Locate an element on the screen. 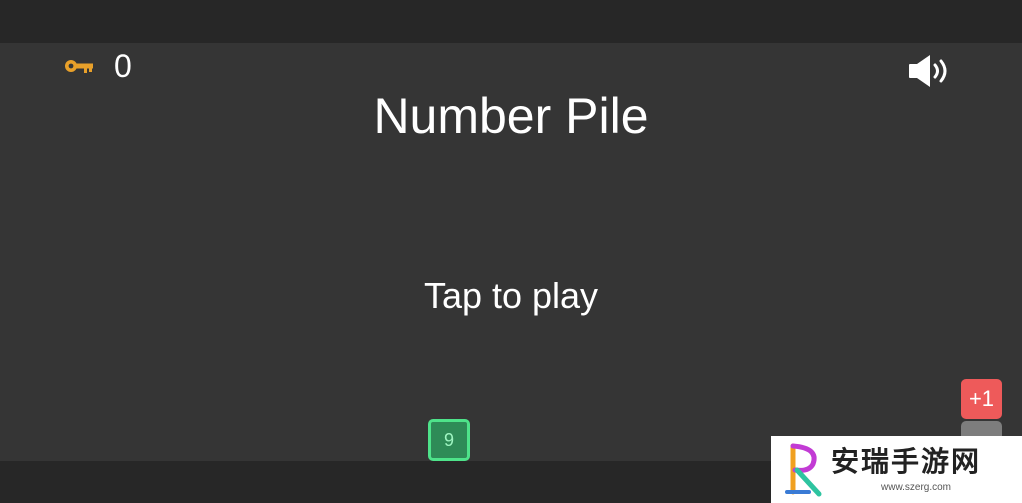 This screenshot has height=503, width=1022. key-counter: 0 is located at coordinates (98, 66).